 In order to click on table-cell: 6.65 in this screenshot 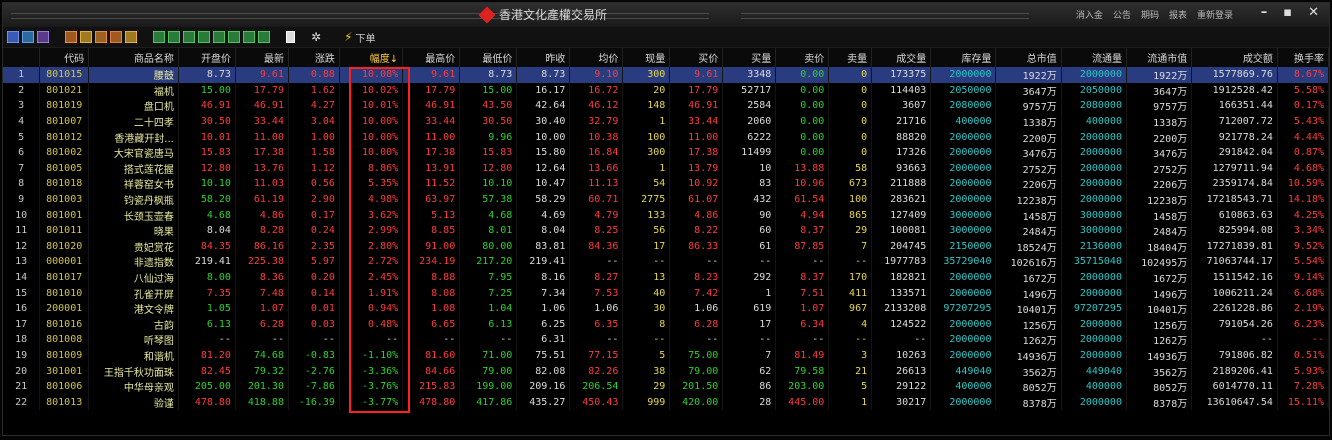, I will do `click(431, 324)`.